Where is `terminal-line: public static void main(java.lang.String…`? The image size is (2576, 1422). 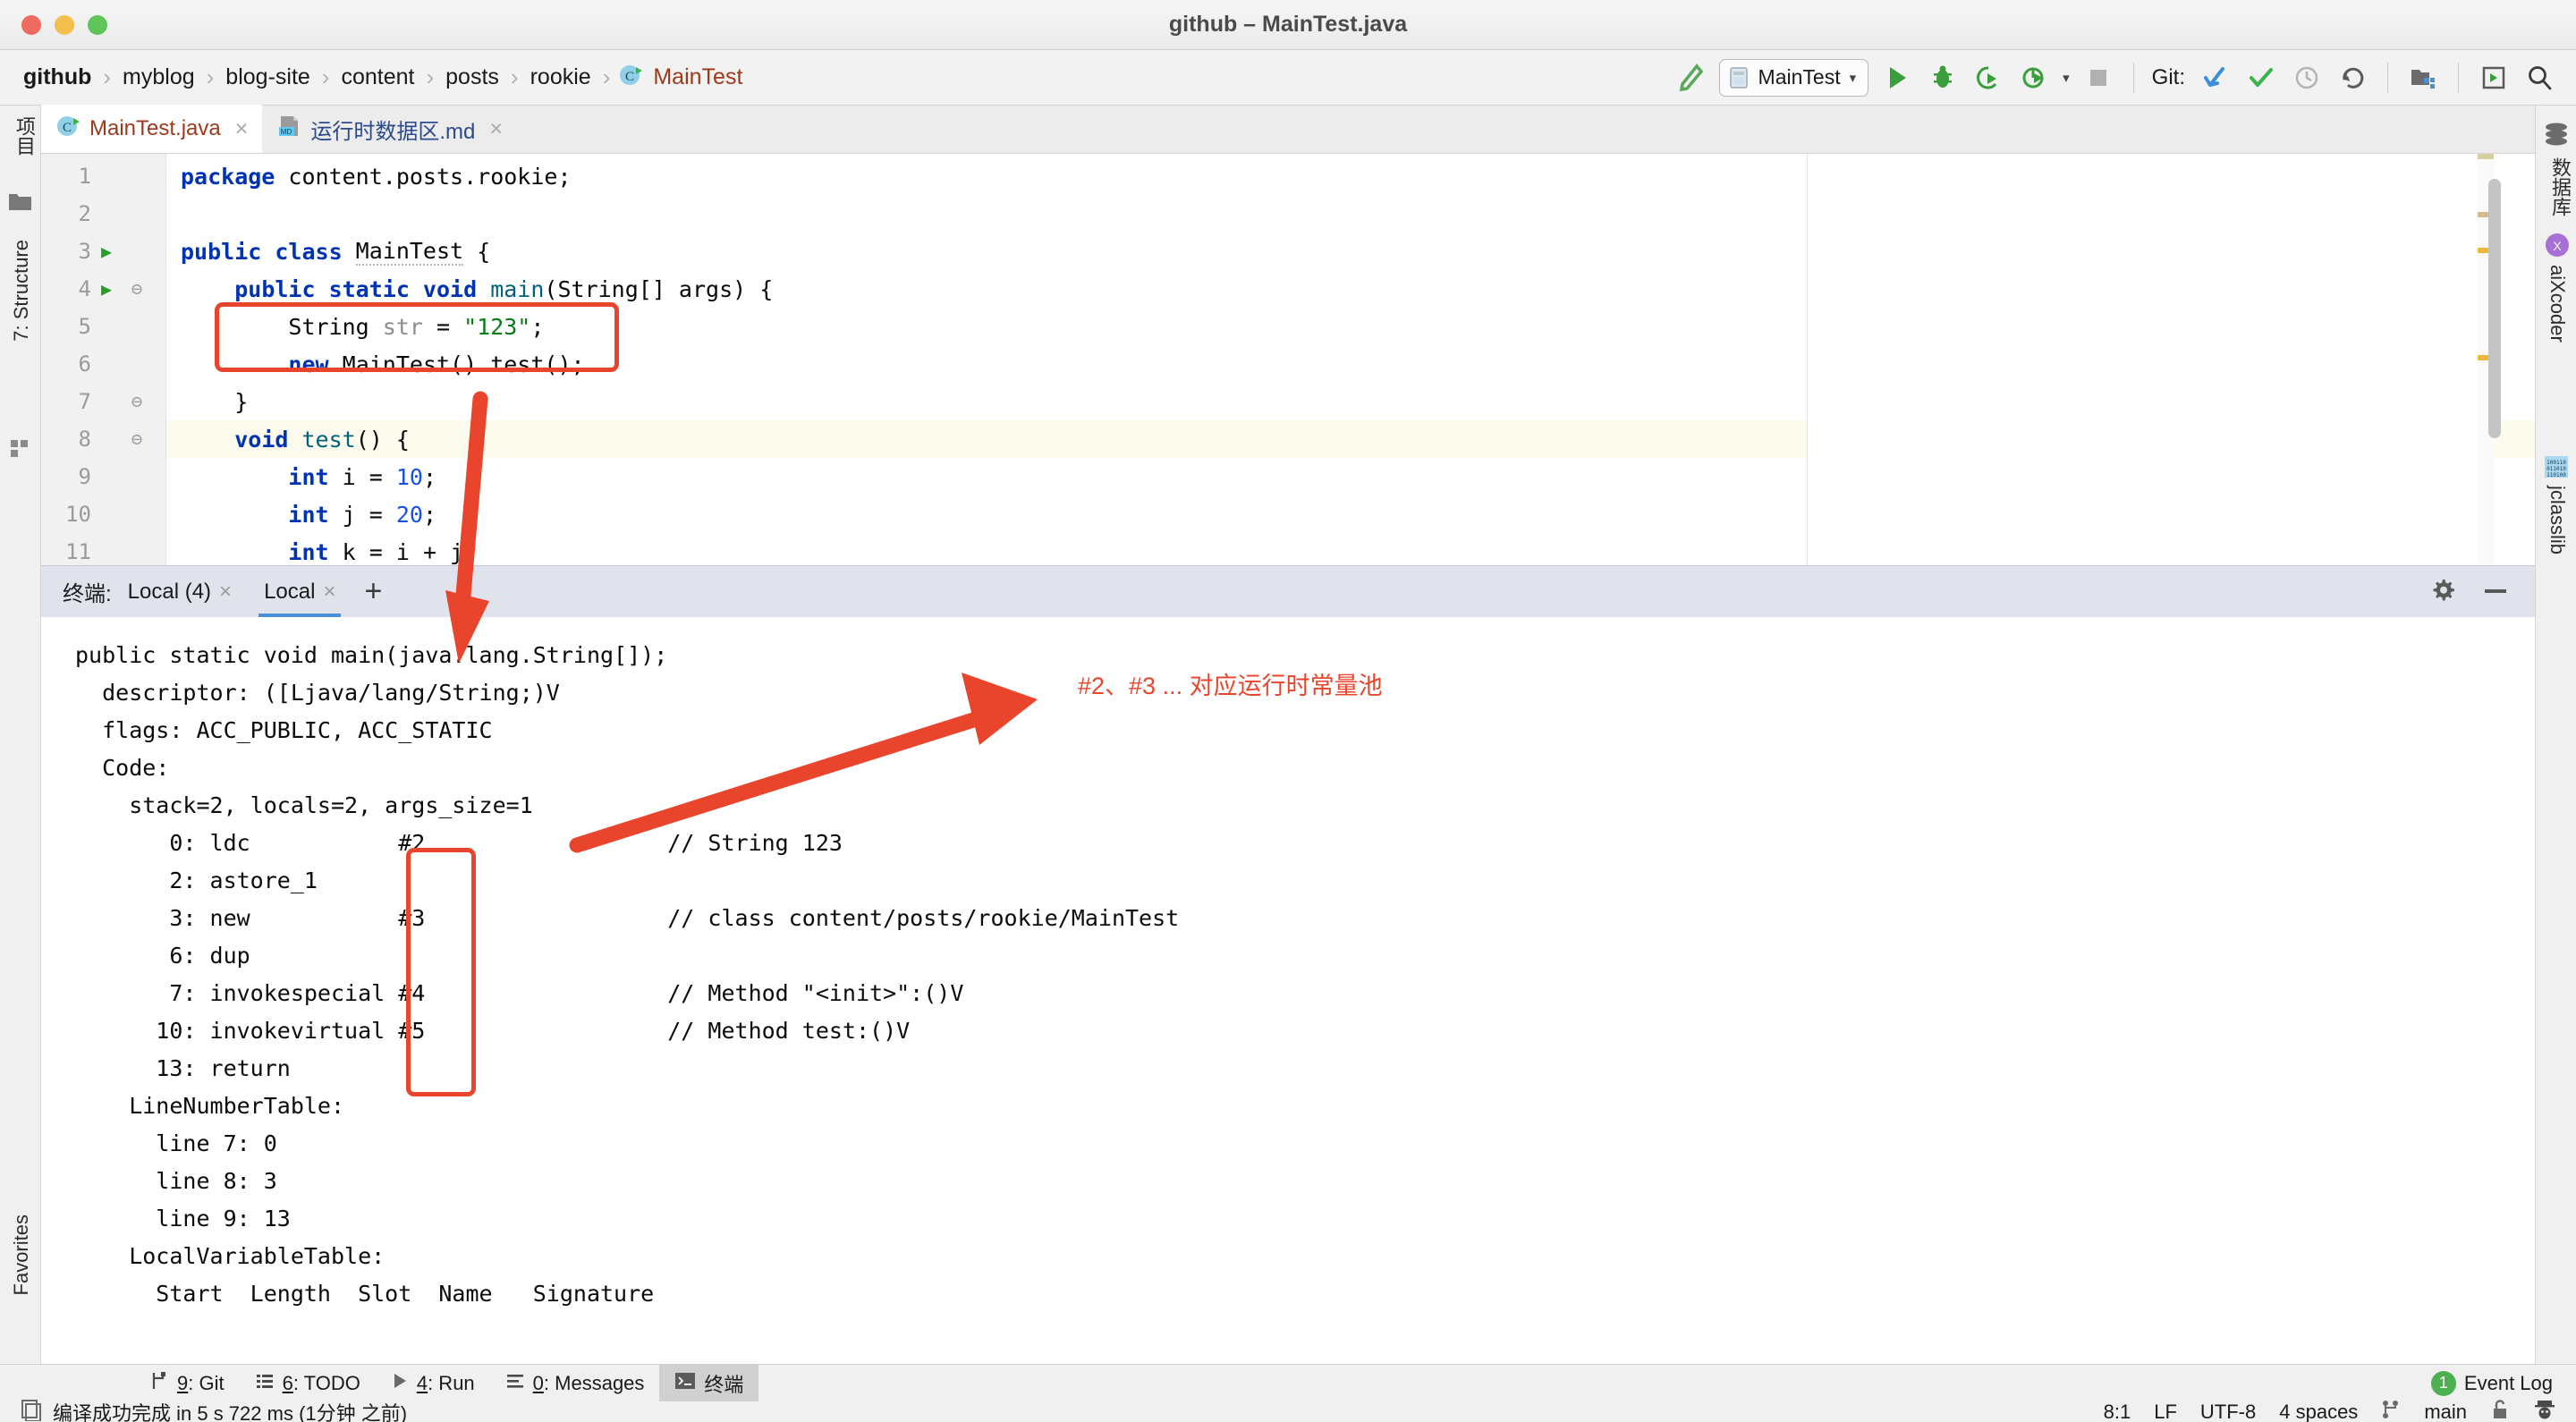
terminal-line: public static void main(java.lang.String… is located at coordinates (371, 655).